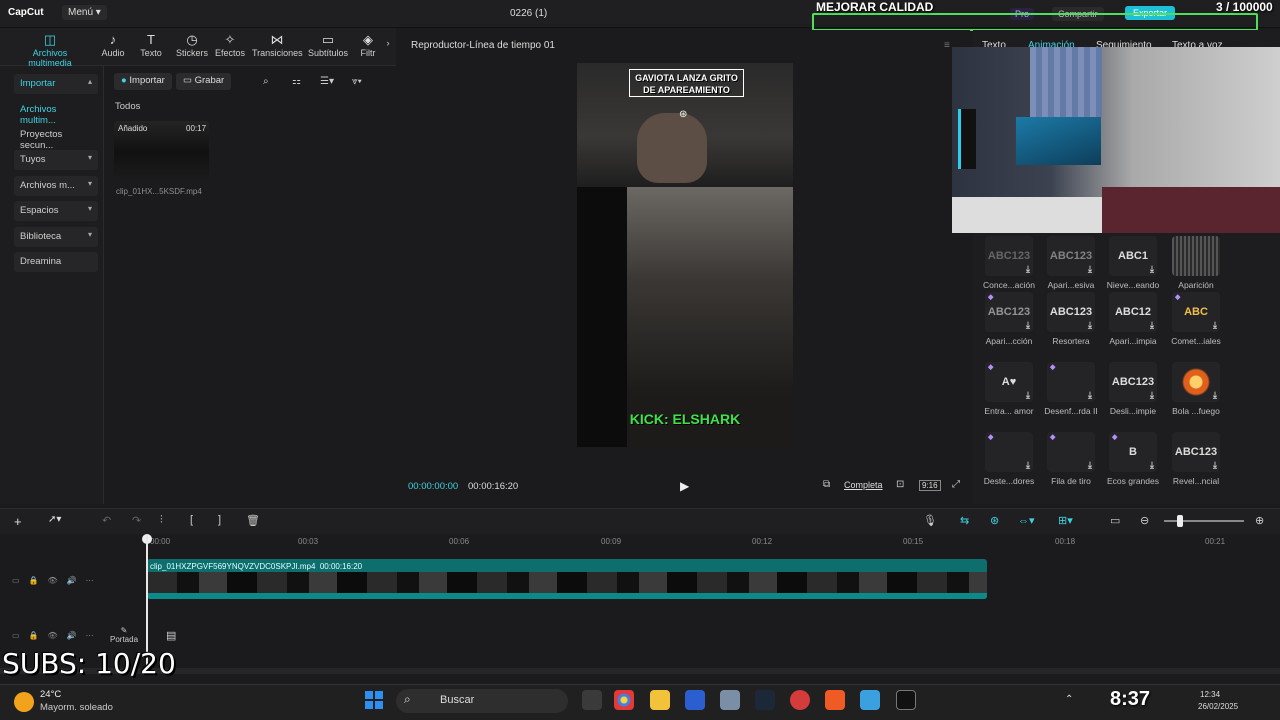  I want to click on app-diamond-icon, so click(695, 700).